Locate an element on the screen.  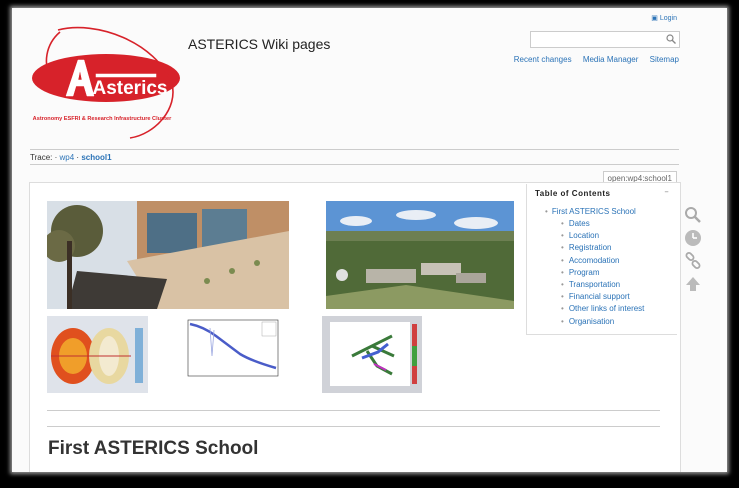
logo-word: Asterics is located at coordinates (130, 88).